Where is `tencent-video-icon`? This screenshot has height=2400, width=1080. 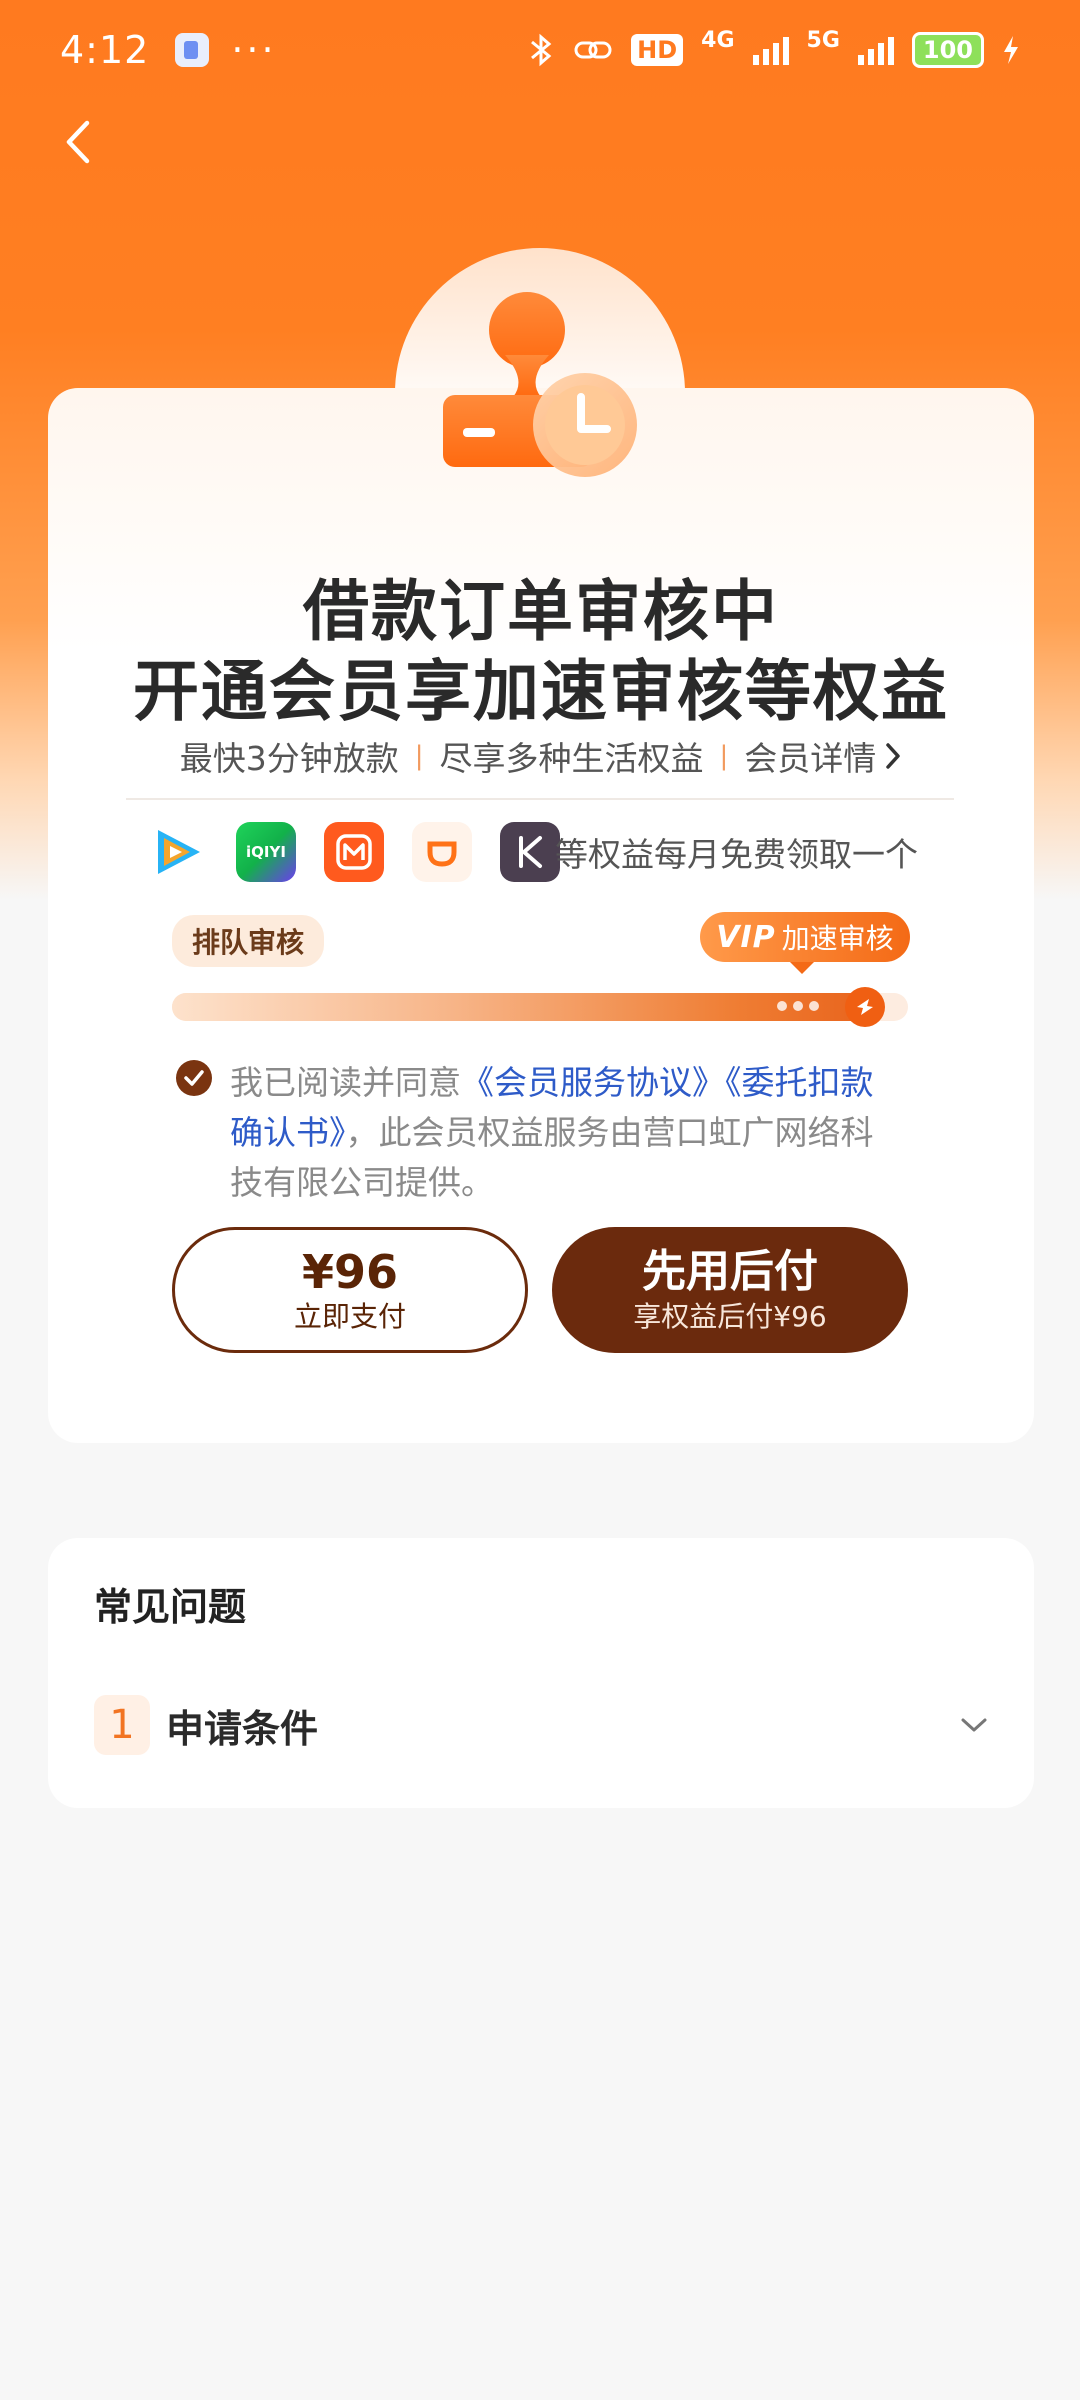
tencent-video-icon is located at coordinates (178, 852).